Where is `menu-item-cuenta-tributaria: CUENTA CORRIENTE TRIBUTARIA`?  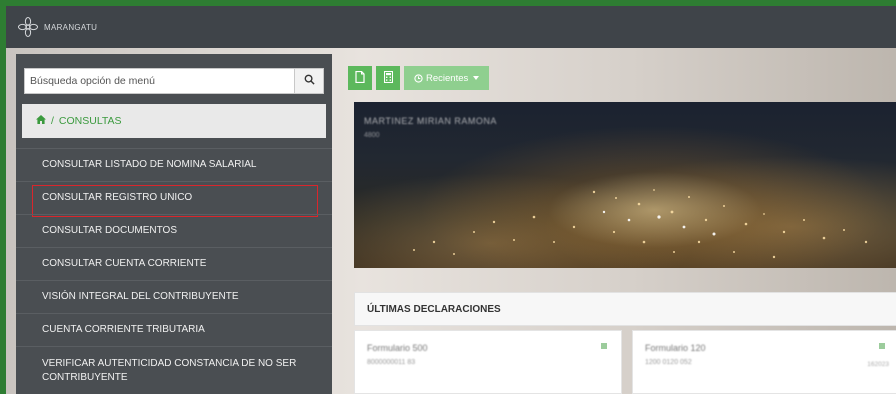 menu-item-cuenta-tributaria: CUENTA CORRIENTE TRIBUTARIA is located at coordinates (174, 329).